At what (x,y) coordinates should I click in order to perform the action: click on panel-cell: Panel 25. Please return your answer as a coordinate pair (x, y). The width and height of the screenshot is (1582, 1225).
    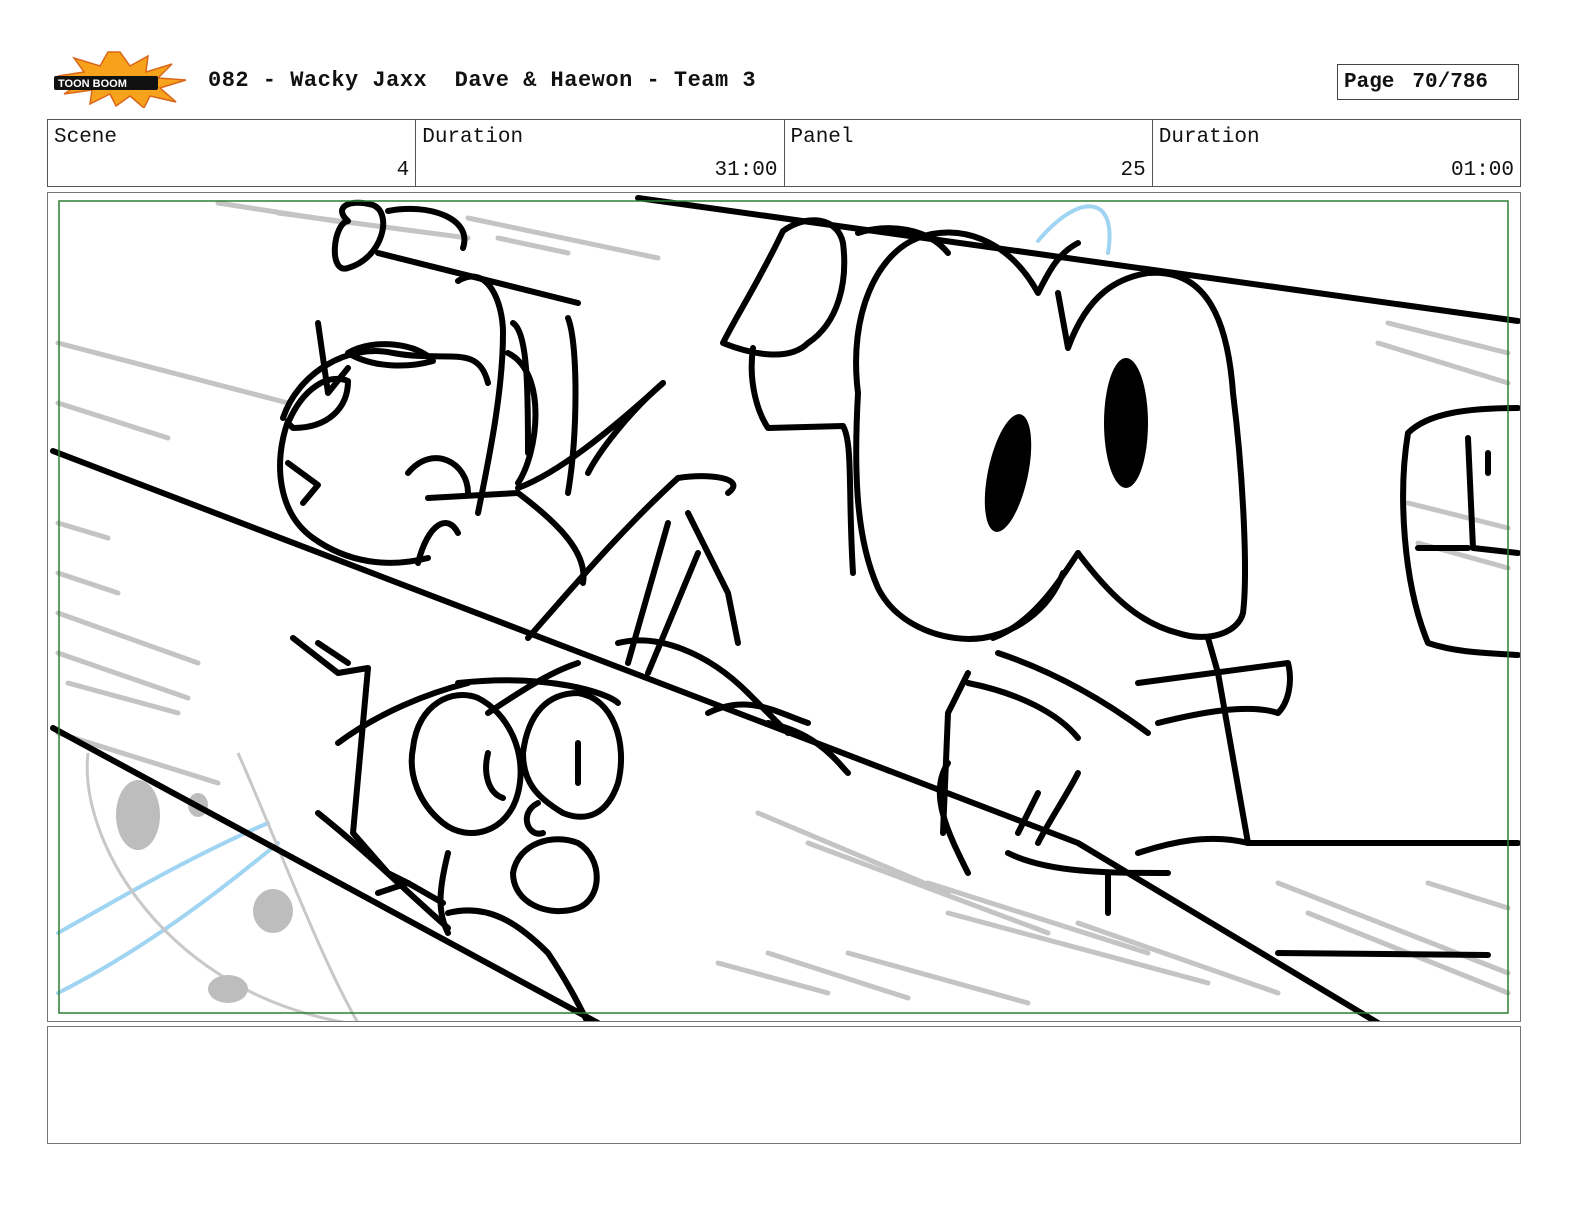
    Looking at the image, I should click on (969, 153).